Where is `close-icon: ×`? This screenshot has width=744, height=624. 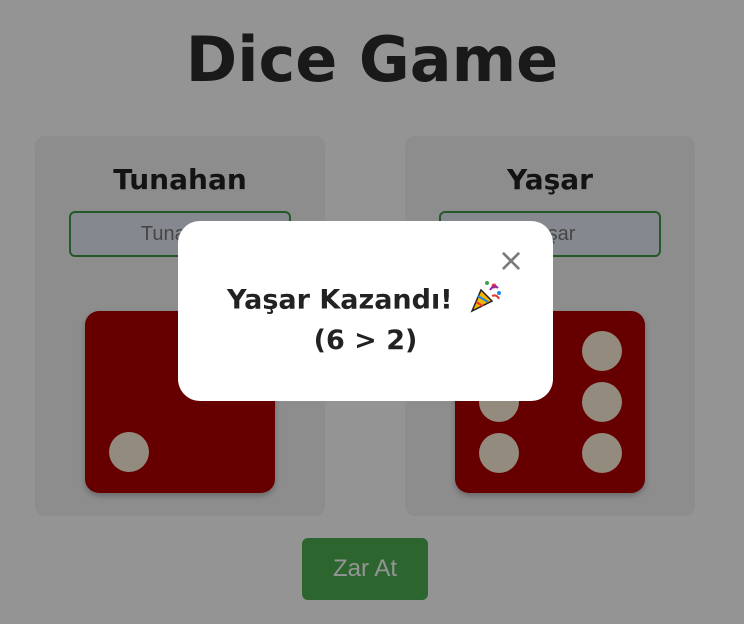
close-icon: × is located at coordinates (511, 260).